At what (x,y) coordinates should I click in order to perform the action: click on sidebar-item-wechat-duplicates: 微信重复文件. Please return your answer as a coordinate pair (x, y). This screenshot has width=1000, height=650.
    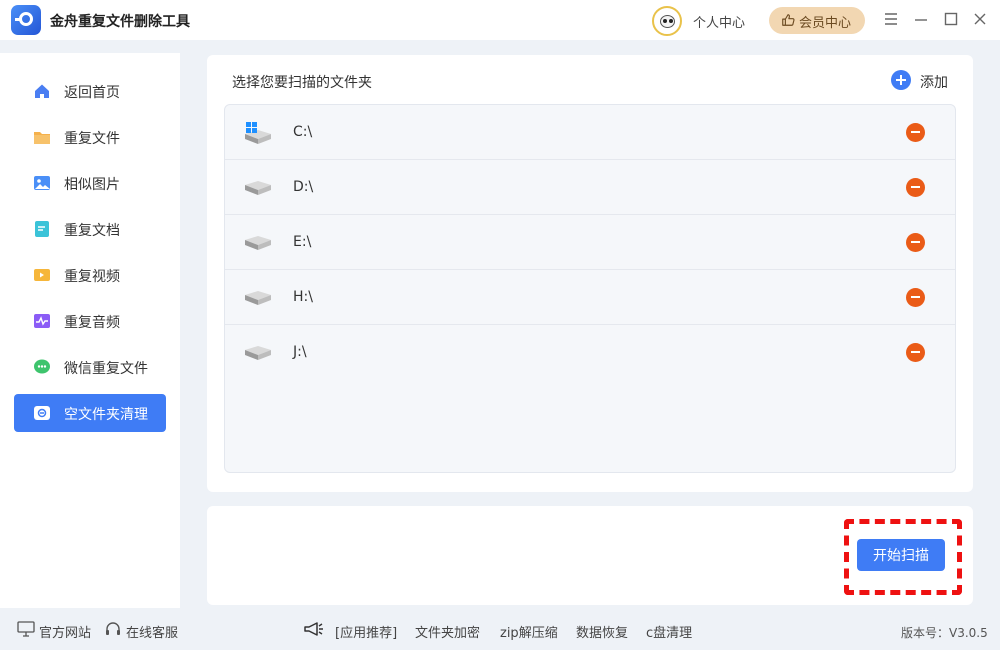
    Looking at the image, I should click on (90, 367).